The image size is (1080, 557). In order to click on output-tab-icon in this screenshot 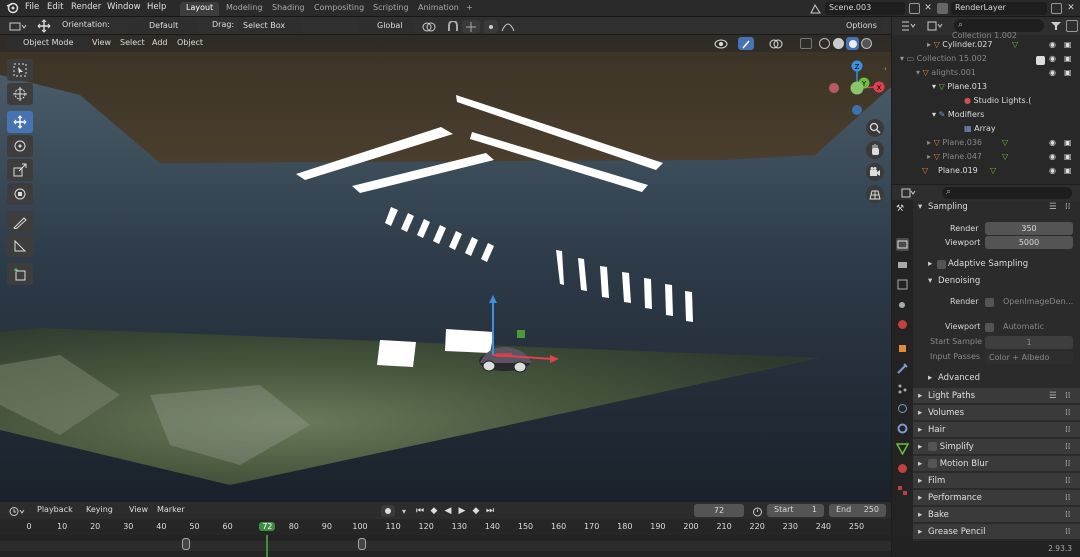, I will do `click(902, 264)`.